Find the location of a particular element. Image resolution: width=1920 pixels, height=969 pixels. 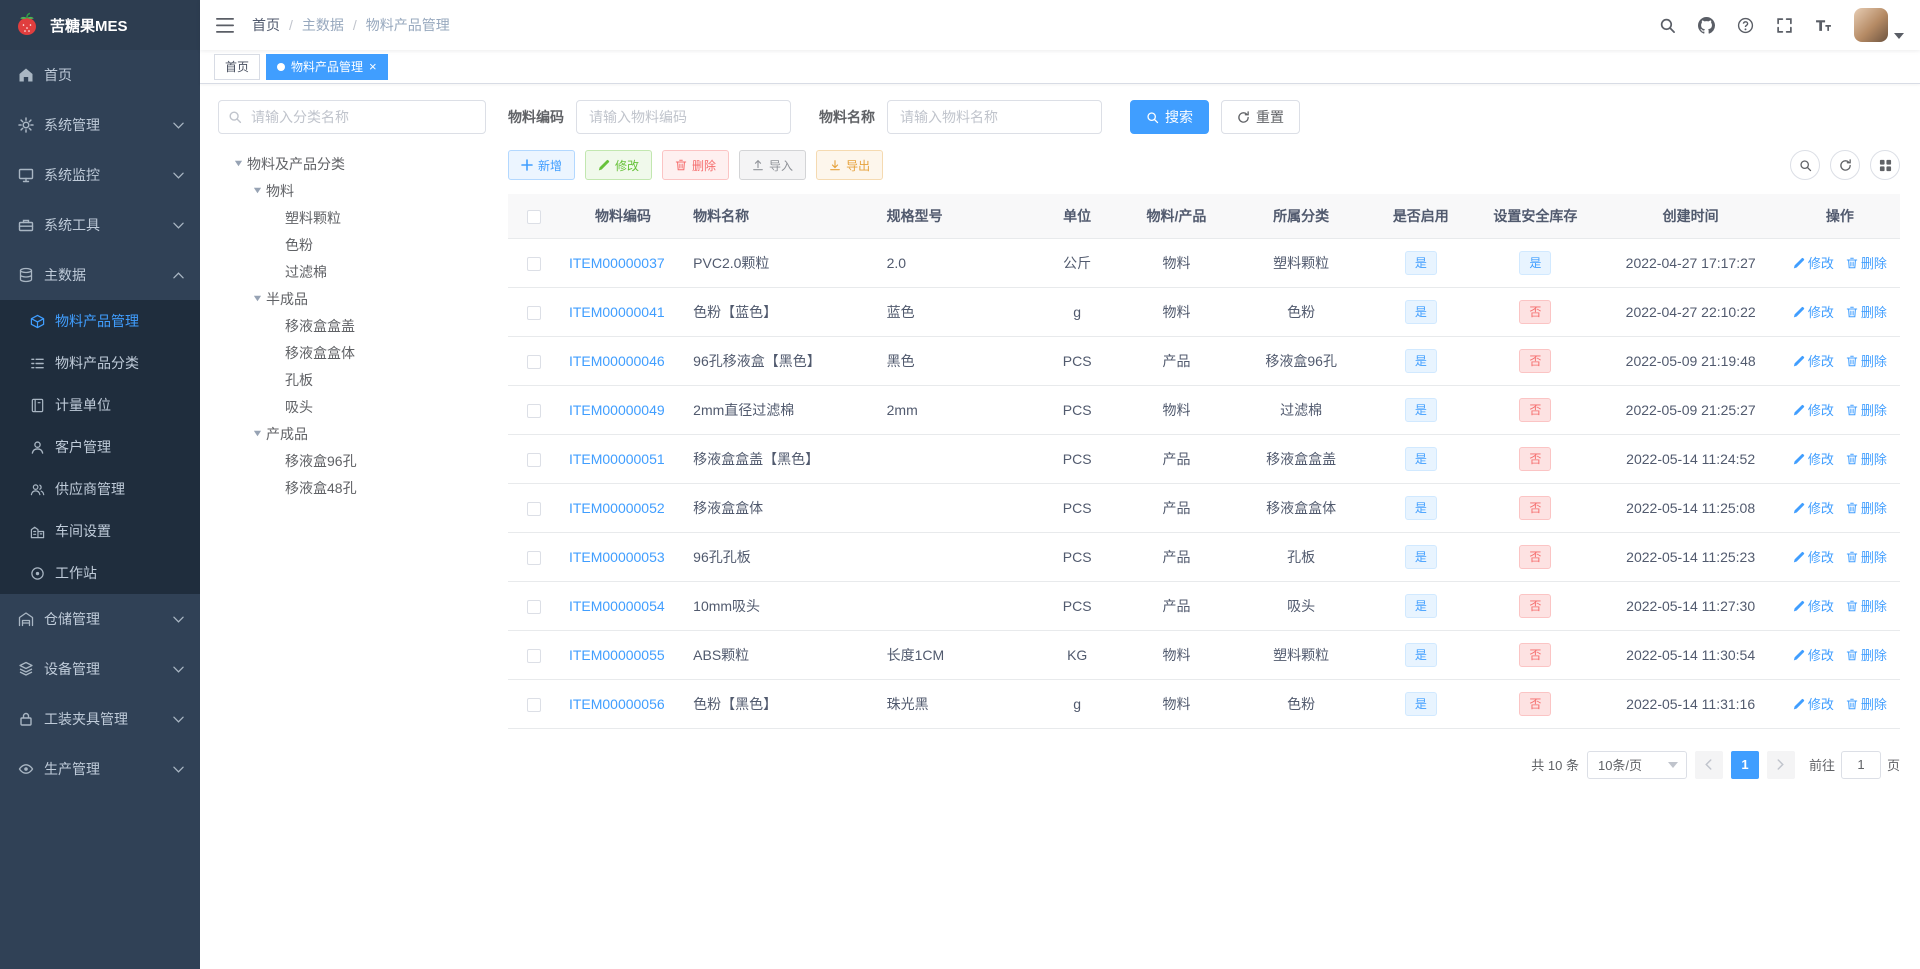

columns-button is located at coordinates (1885, 165).